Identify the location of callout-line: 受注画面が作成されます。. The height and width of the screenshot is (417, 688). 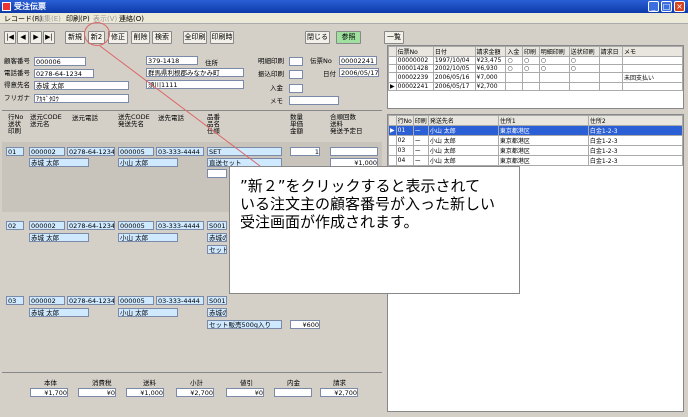
(329, 222).